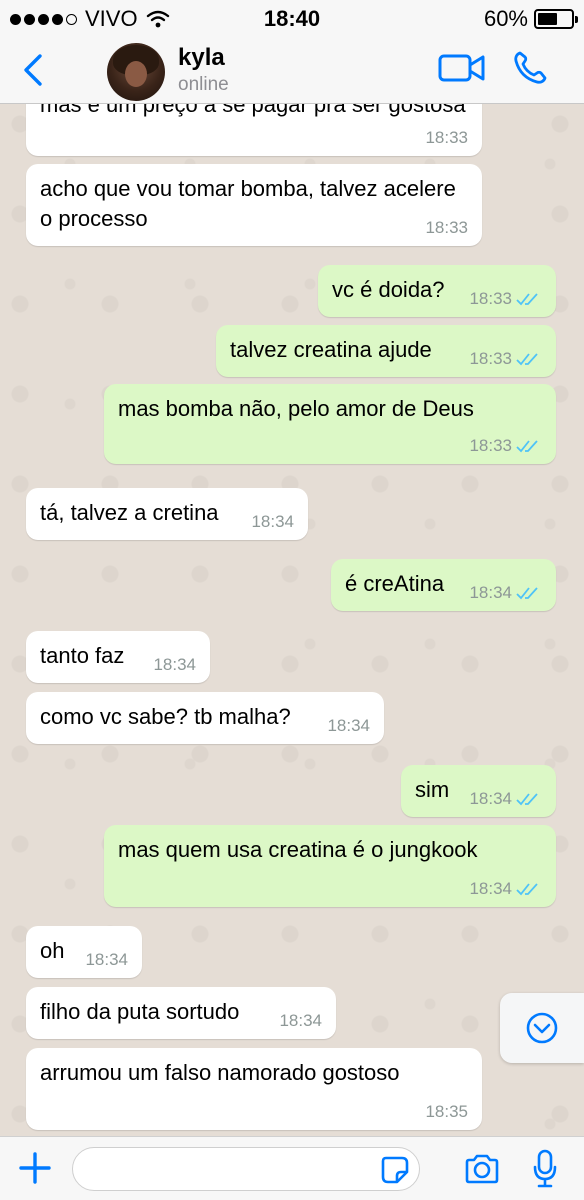  I want to click on battery-percent: 60%, so click(505, 18).